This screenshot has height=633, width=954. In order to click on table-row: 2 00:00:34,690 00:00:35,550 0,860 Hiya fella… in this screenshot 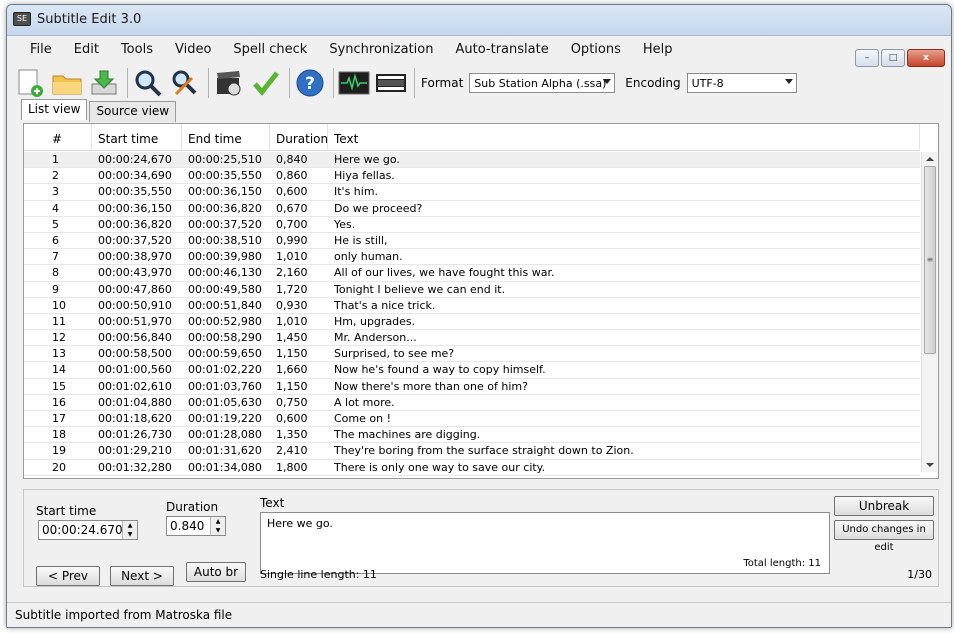, I will do `click(472, 176)`.